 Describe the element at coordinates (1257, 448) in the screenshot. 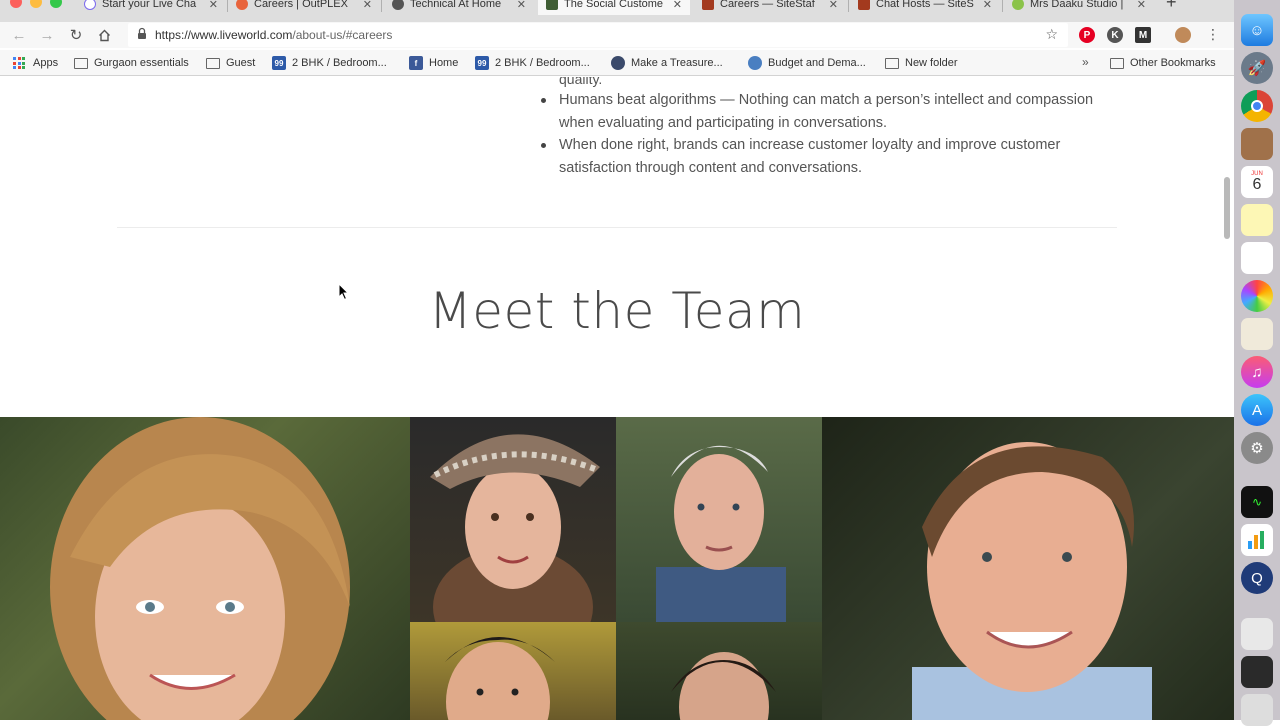

I see `system-preferences-icon: ⚙` at that location.